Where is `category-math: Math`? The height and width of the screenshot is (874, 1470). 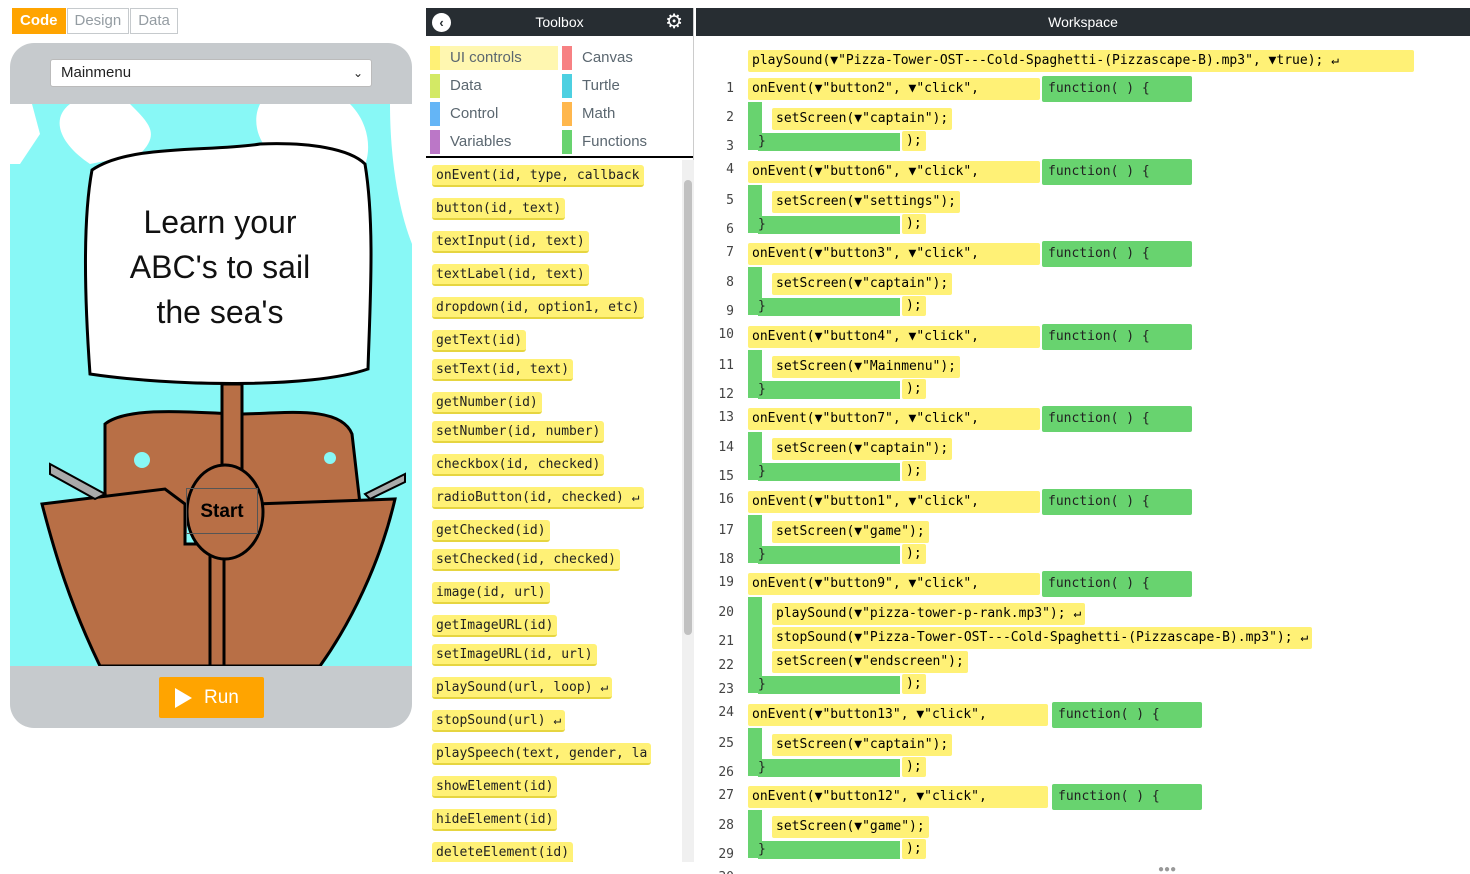
category-math: Math is located at coordinates (625, 114).